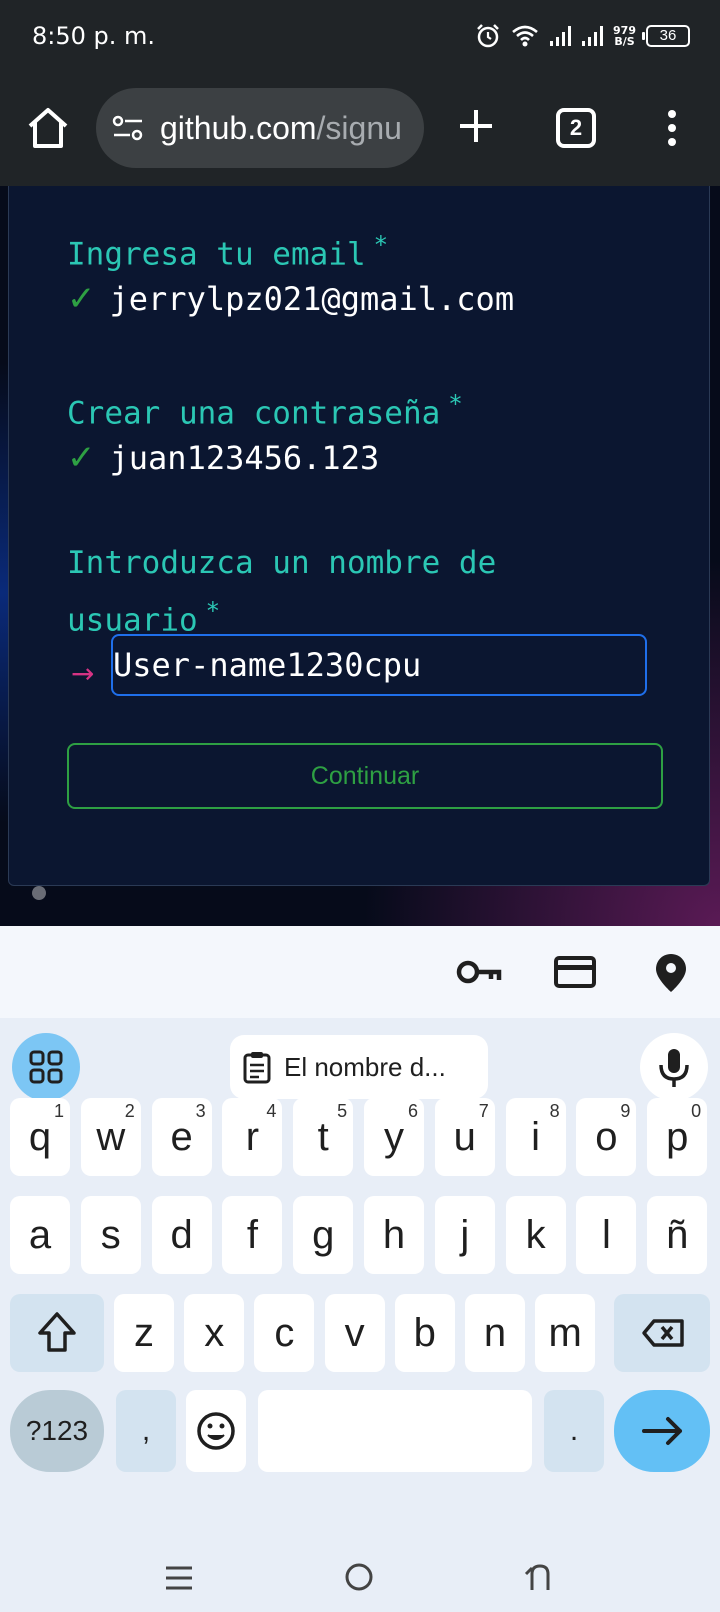 The width and height of the screenshot is (720, 1612). I want to click on key-row2-1: s, so click(110, 1235).